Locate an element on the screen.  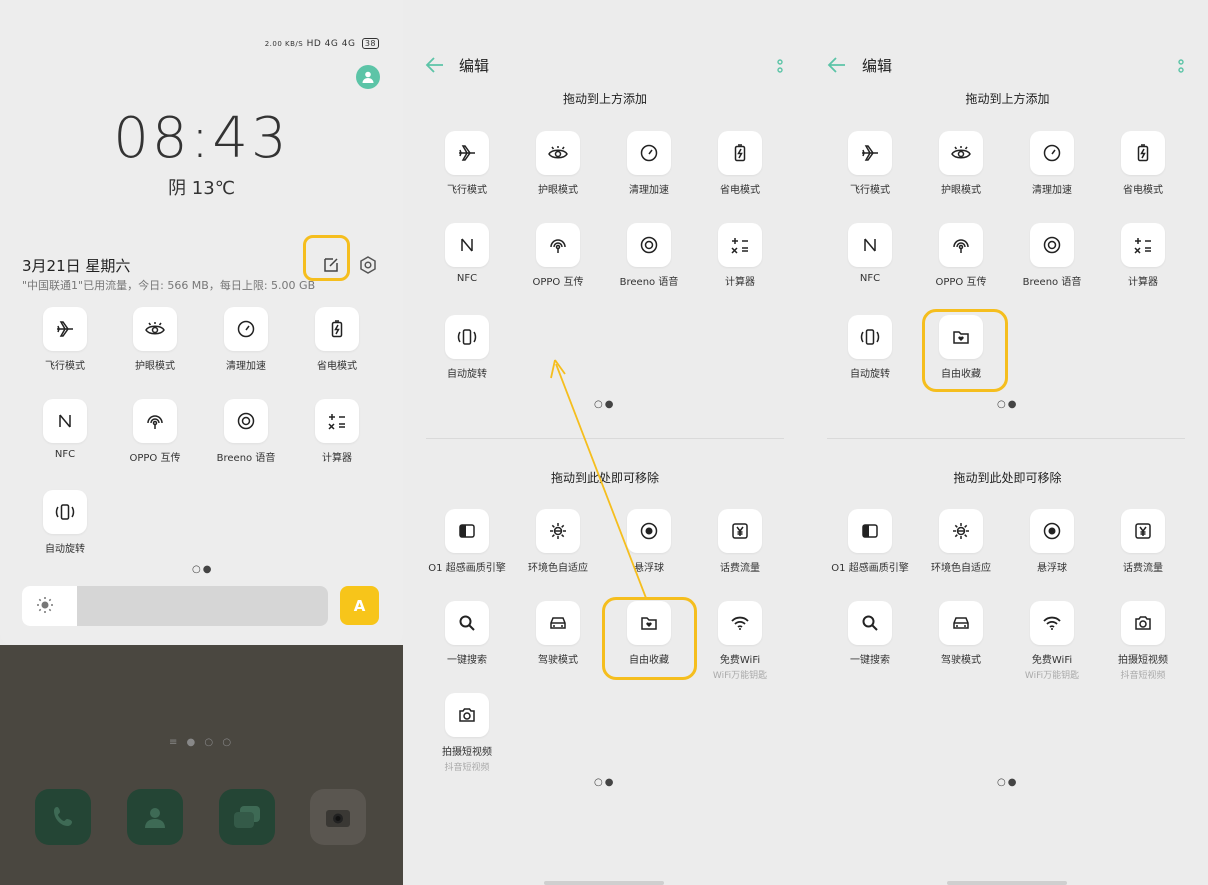
battery-icon: 38 is located at coordinates (370, 43).